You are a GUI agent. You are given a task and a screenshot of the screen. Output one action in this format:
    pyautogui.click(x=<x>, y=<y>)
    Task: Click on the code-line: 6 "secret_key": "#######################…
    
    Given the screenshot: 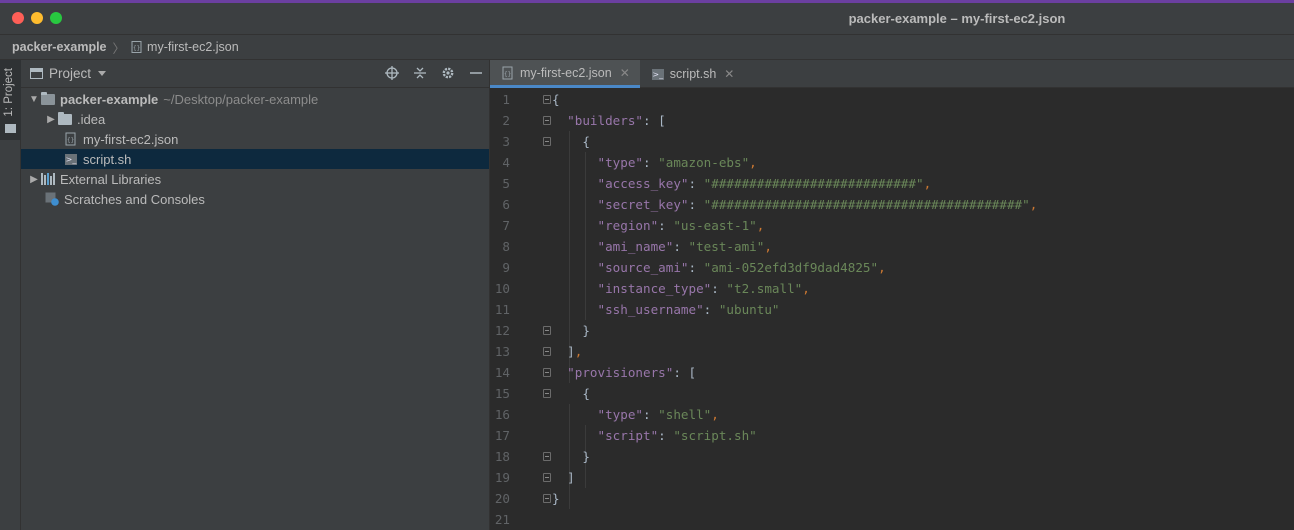 What is the action you would take?
    pyautogui.click(x=770, y=204)
    